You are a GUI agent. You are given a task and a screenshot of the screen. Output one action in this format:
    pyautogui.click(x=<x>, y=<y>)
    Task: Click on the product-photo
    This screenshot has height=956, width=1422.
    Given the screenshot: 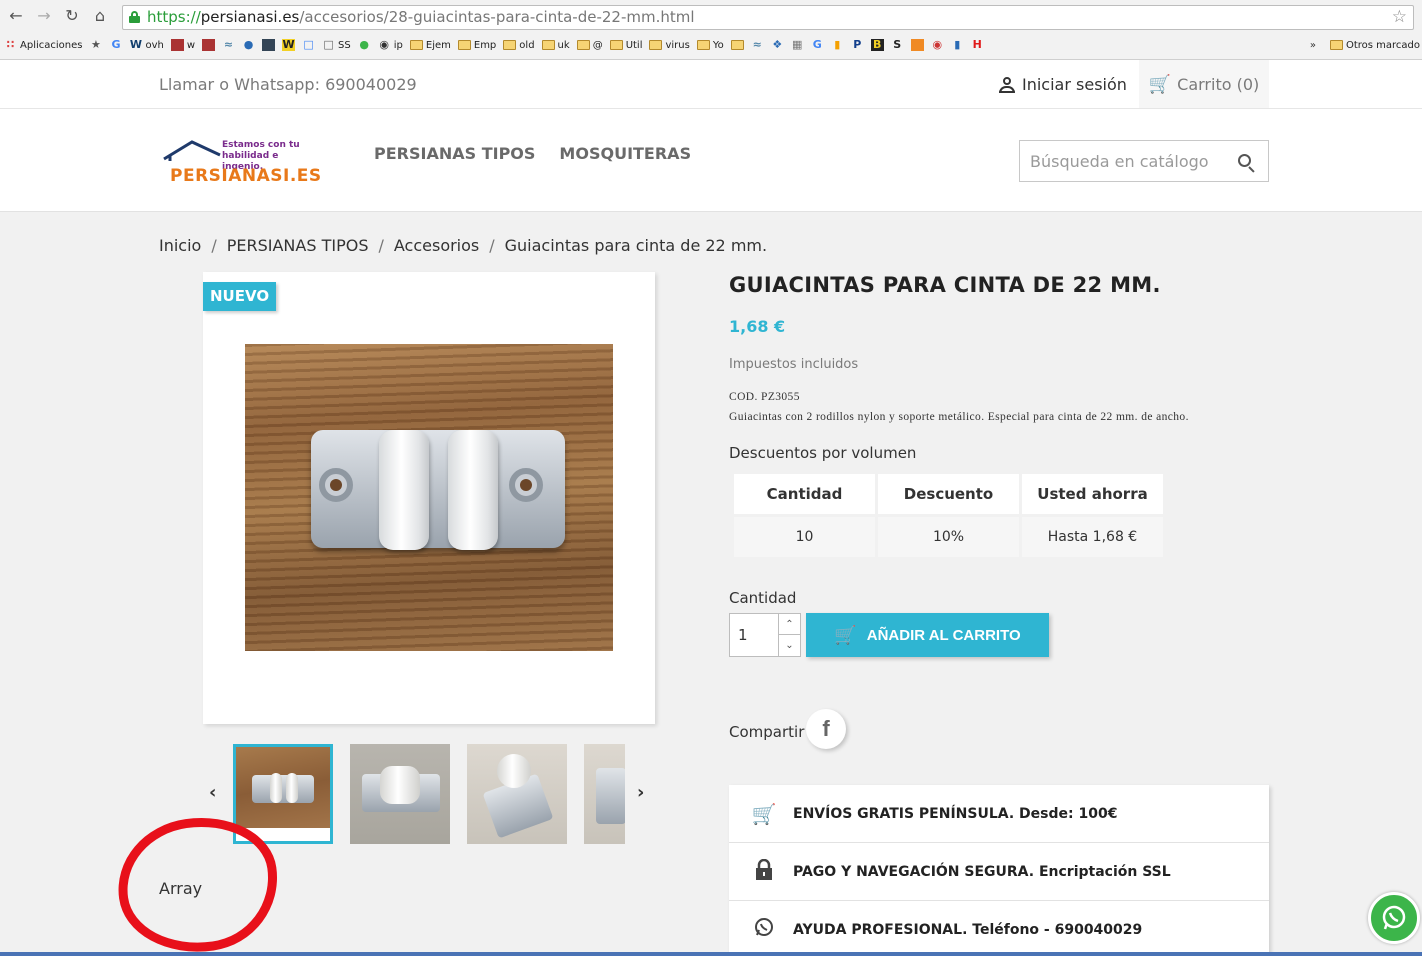 What is the action you would take?
    pyautogui.click(x=429, y=497)
    